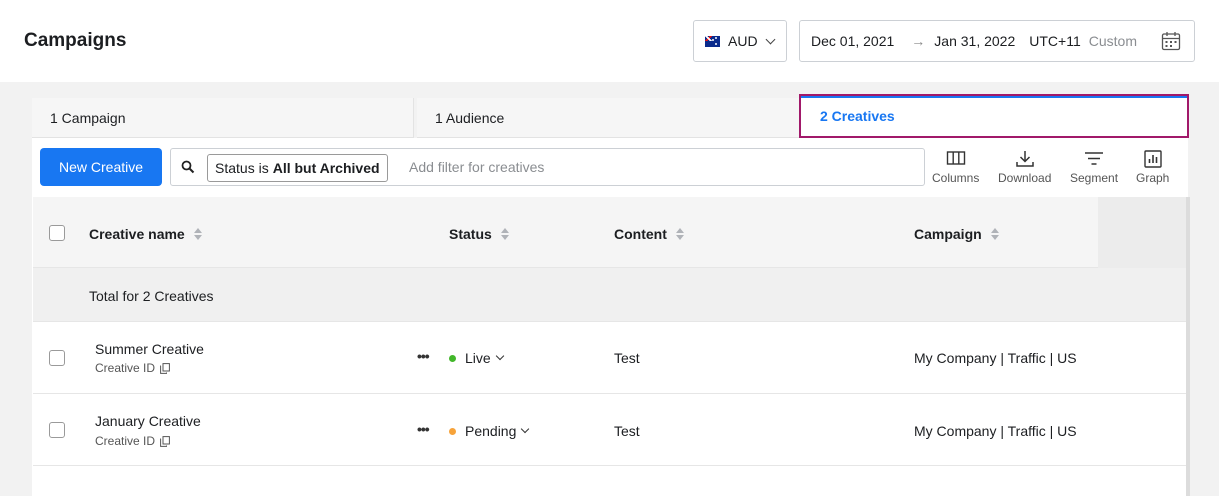 This screenshot has height=496, width=1219. Describe the element at coordinates (1094, 167) in the screenshot. I see `segment-button: Segment` at that location.